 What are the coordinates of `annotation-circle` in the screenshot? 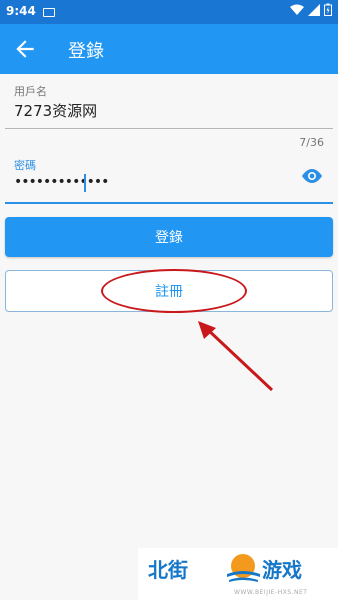 It's located at (174, 291).